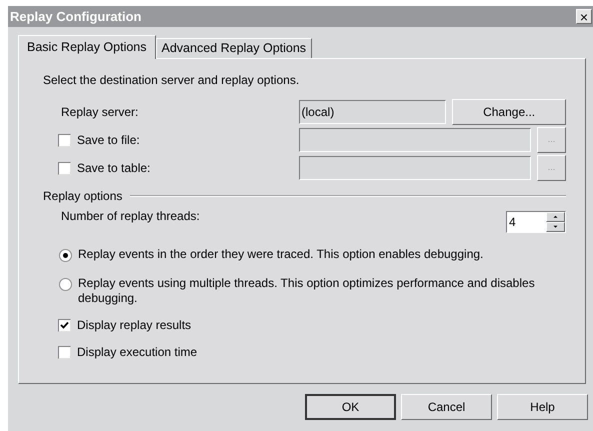 Image resolution: width=593 pixels, height=431 pixels. I want to click on window-title: Replay Configuration, so click(76, 17).